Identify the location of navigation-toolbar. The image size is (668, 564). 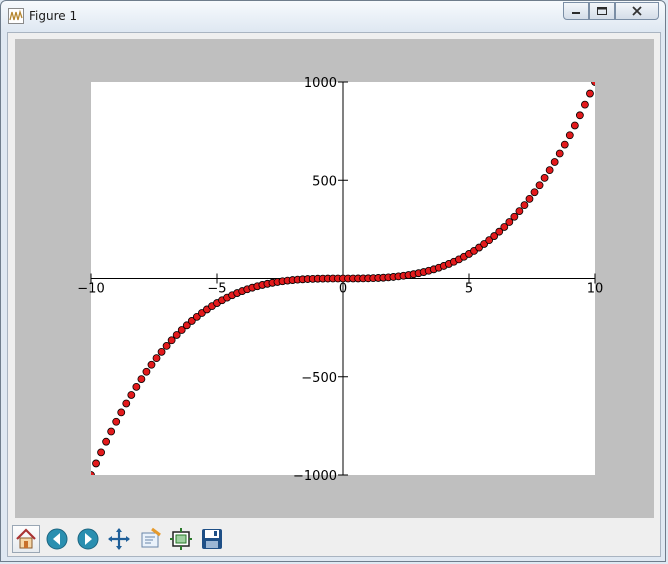
(119, 540).